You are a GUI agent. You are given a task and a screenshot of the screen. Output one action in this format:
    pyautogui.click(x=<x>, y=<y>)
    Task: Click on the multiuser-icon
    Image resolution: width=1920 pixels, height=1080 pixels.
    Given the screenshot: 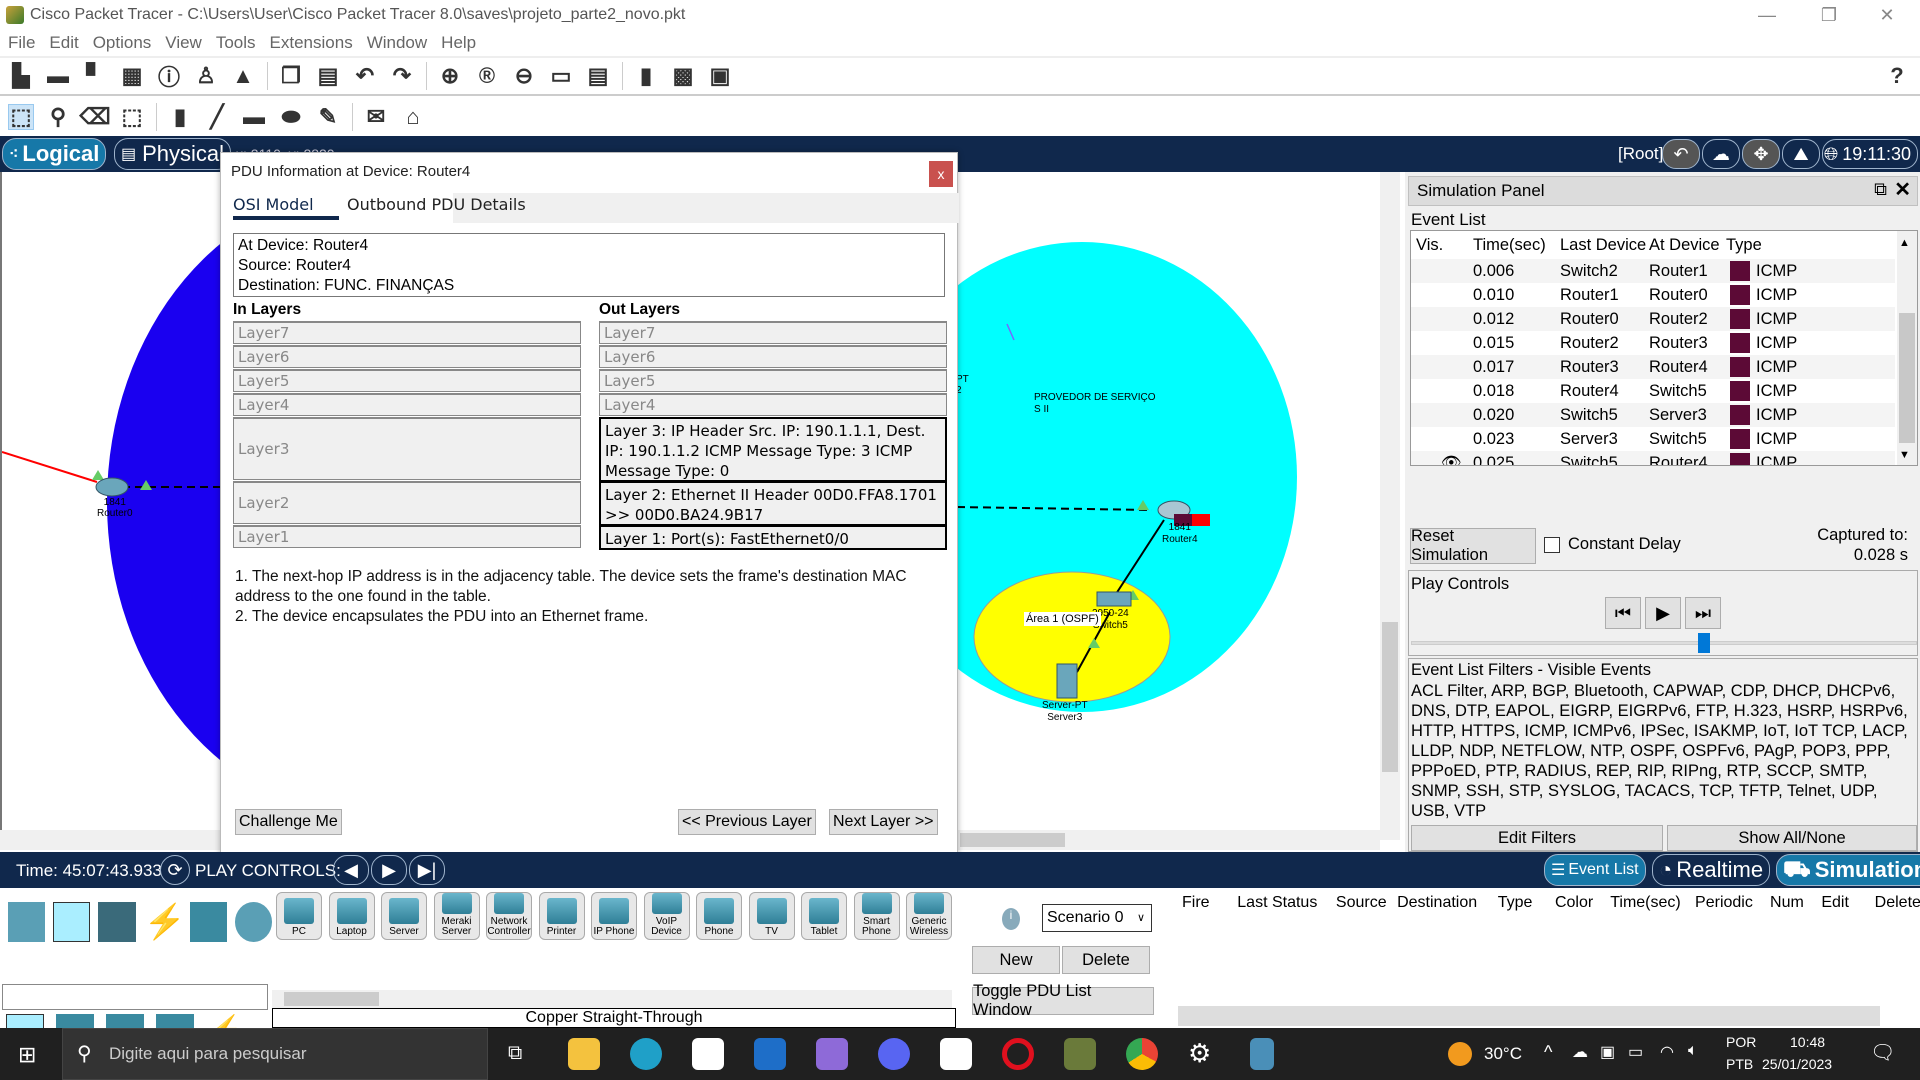 What is the action you would take?
    pyautogui.click(x=253, y=922)
    